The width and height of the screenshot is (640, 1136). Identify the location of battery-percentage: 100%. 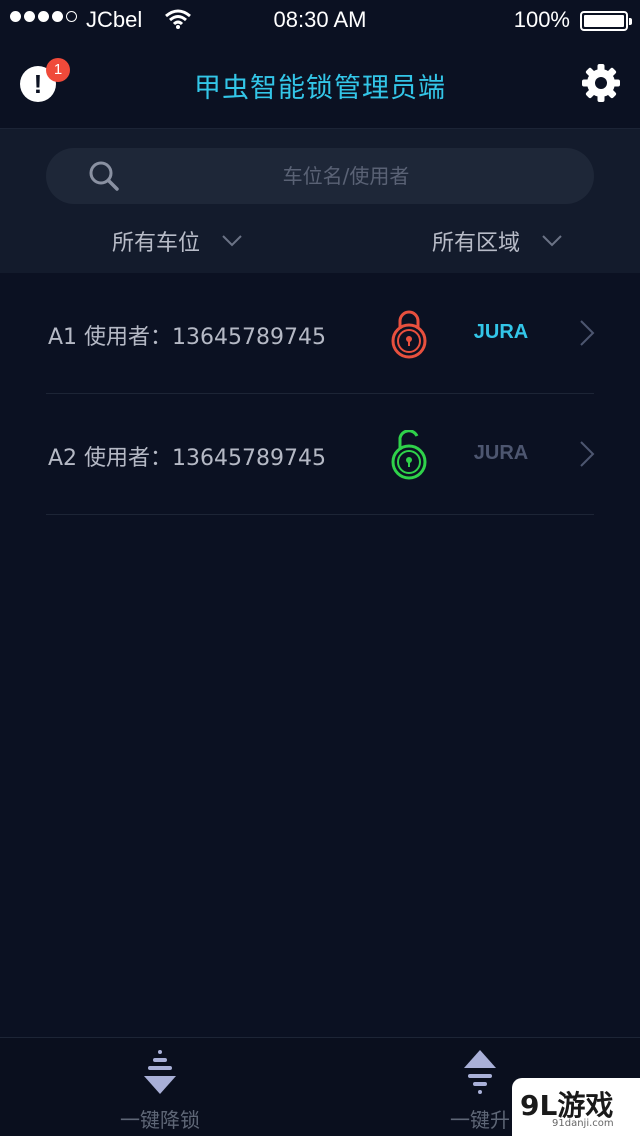
(541, 19).